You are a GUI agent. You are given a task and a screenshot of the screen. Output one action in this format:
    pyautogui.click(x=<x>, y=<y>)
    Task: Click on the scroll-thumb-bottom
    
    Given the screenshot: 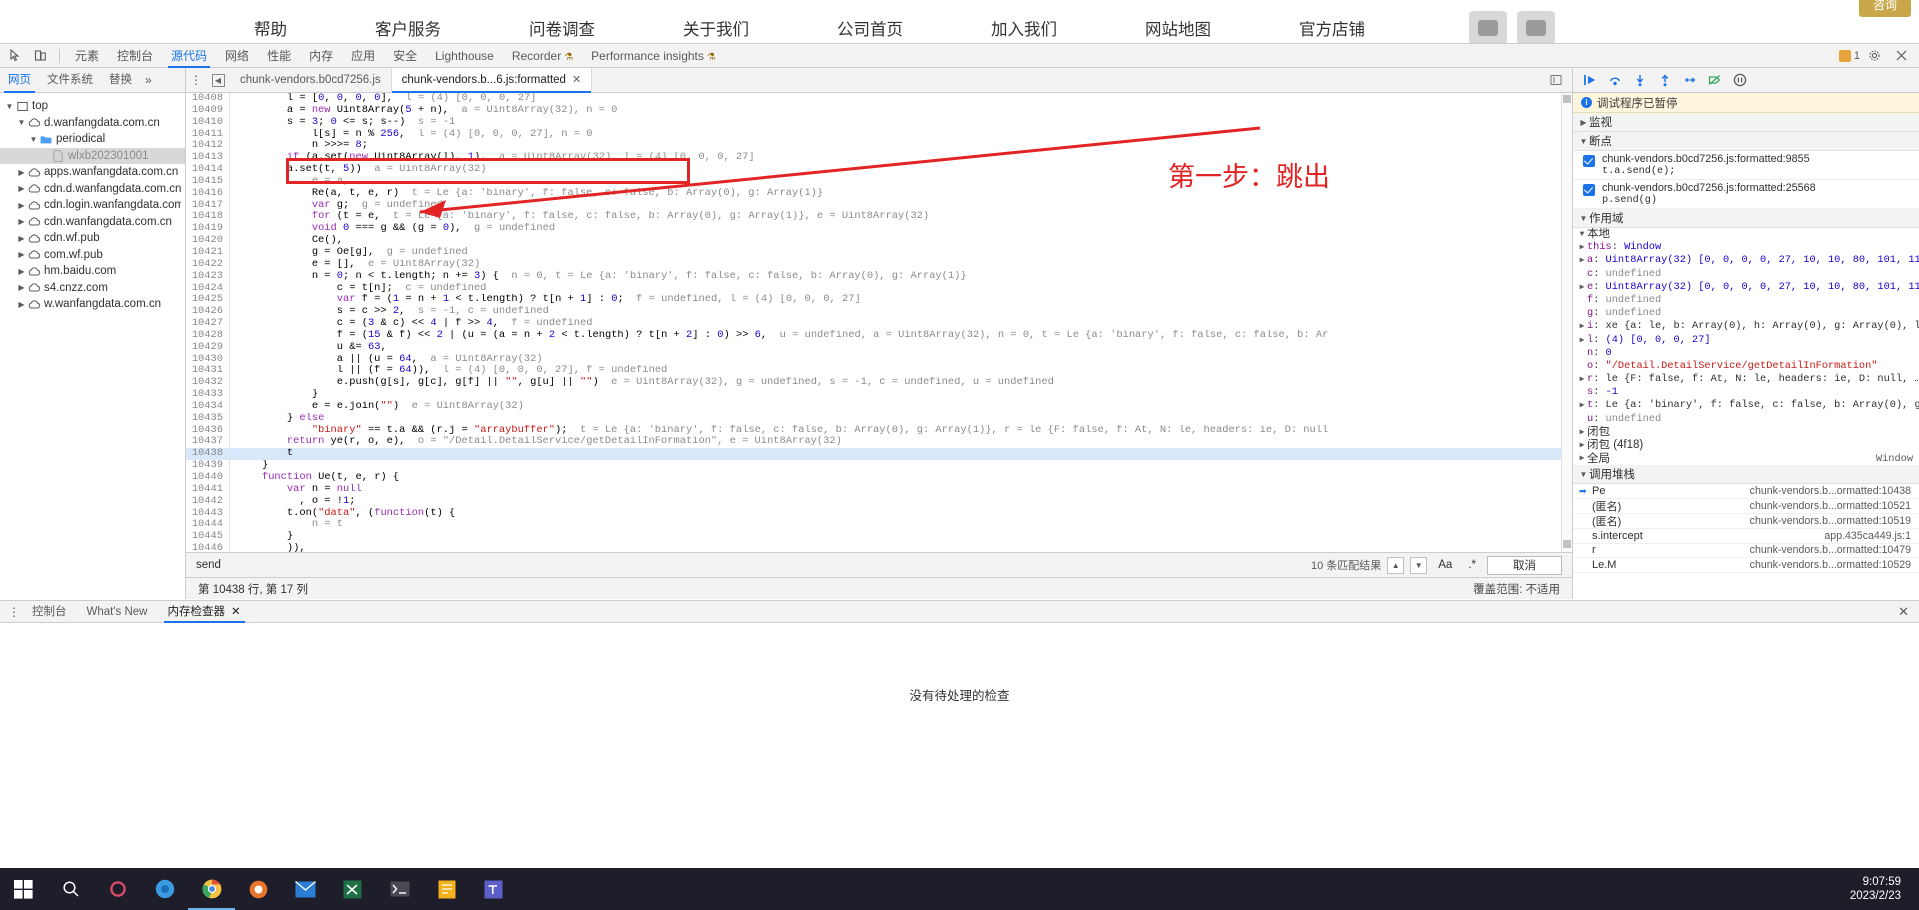 What is the action you would take?
    pyautogui.click(x=1567, y=544)
    